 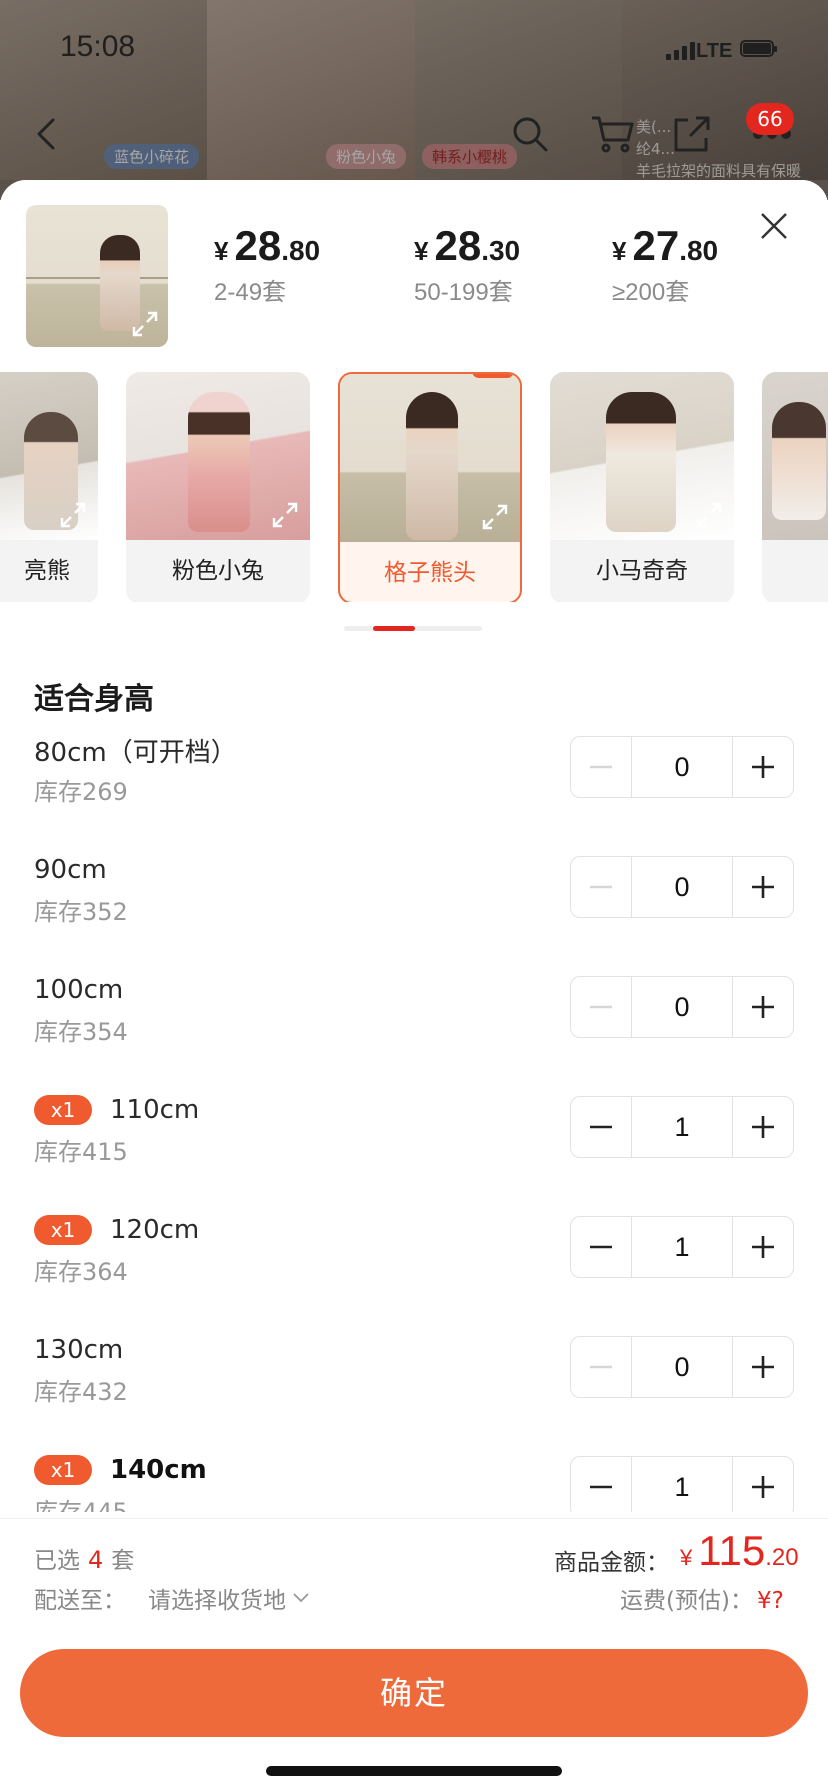 I want to click on cart-icon, so click(x=612, y=134).